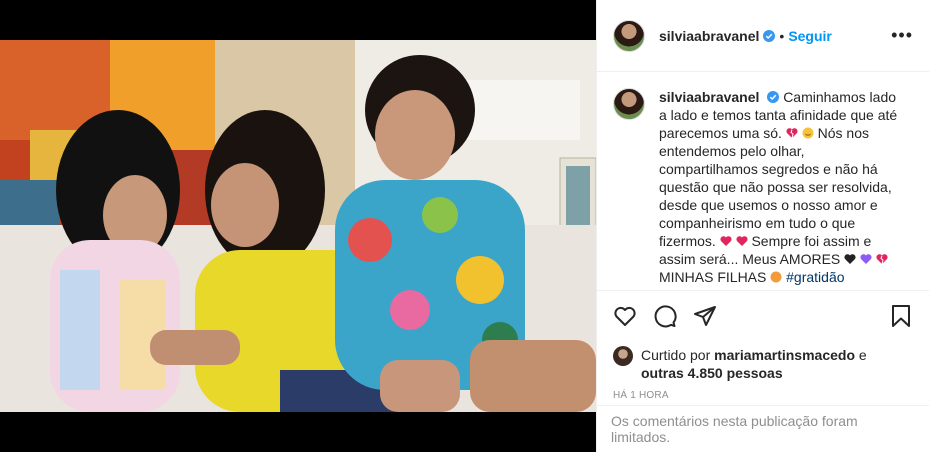  Describe the element at coordinates (808, 133) in the screenshot. I see `smiling-face-emoji-icon` at that location.